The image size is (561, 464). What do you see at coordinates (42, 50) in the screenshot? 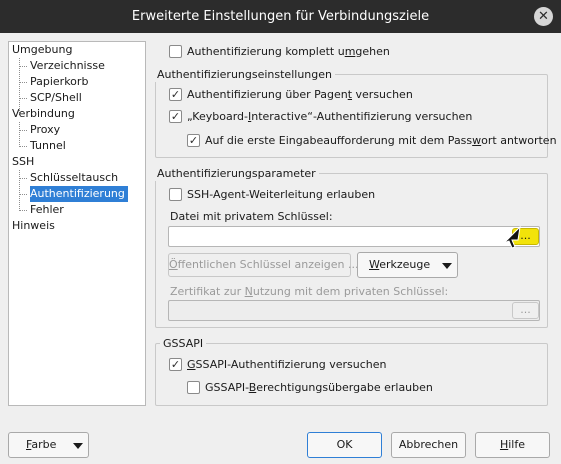
I see `tree-item-umgebung: Umgebung` at bounding box center [42, 50].